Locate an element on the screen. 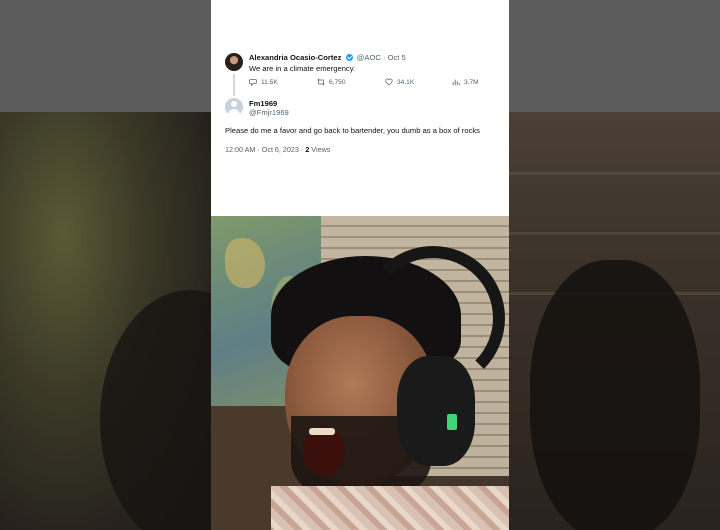  person-teeth is located at coordinates (322, 431).